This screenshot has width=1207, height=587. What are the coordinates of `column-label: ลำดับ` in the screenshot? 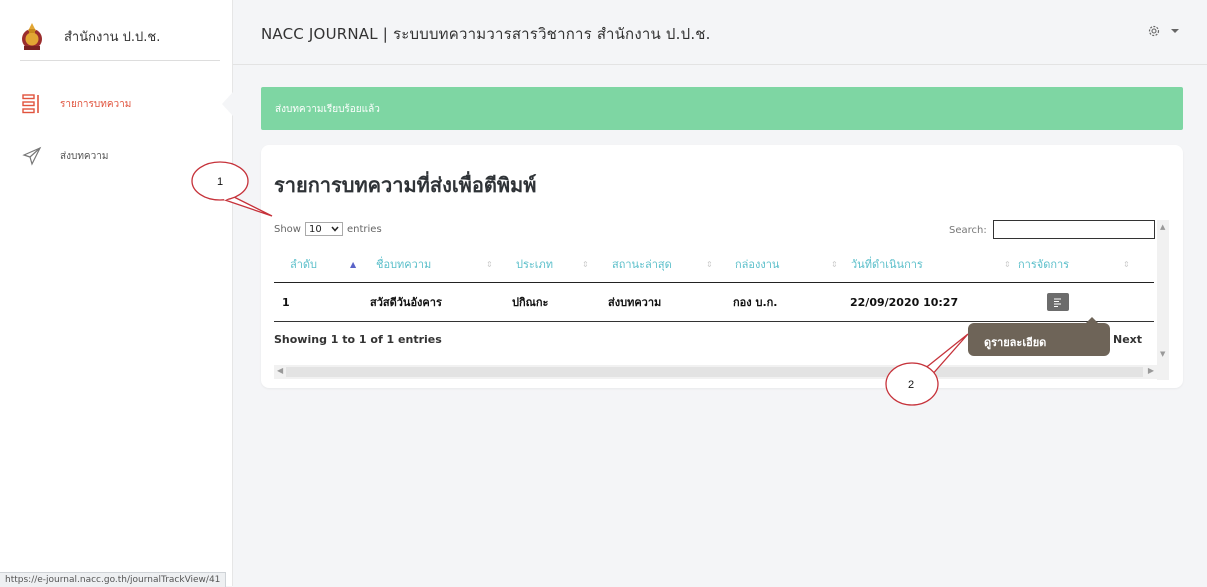 It's located at (304, 264).